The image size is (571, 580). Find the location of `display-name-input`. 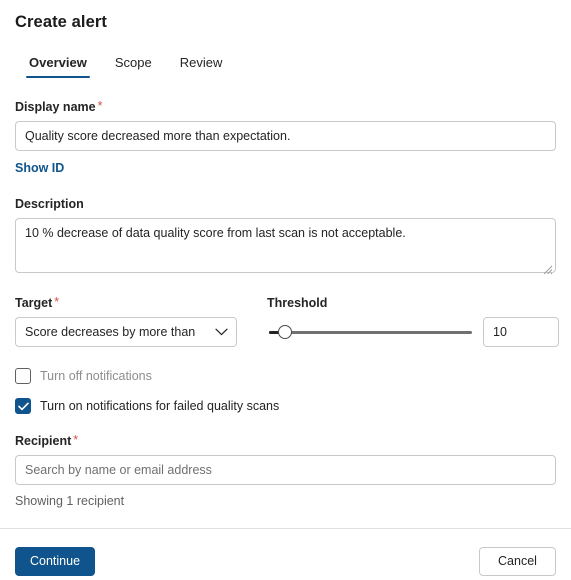

display-name-input is located at coordinates (285, 136).